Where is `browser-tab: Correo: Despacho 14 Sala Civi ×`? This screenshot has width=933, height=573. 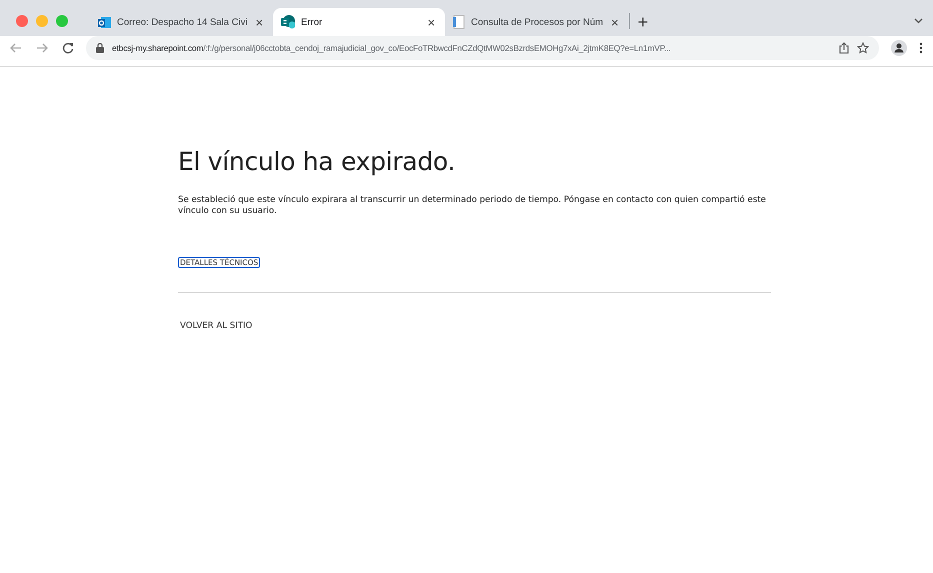 browser-tab: Correo: Despacho 14 Sala Civi × is located at coordinates (182, 22).